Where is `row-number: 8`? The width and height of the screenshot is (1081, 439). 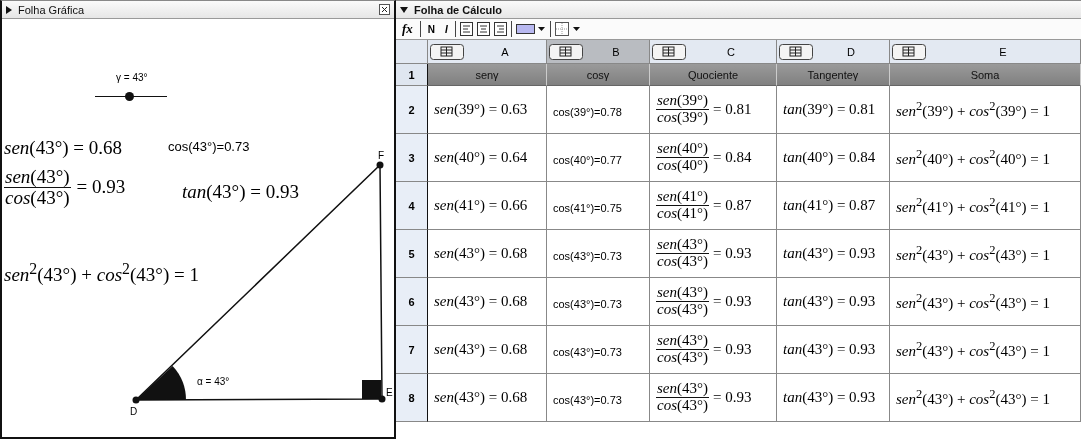
row-number: 8 is located at coordinates (412, 398).